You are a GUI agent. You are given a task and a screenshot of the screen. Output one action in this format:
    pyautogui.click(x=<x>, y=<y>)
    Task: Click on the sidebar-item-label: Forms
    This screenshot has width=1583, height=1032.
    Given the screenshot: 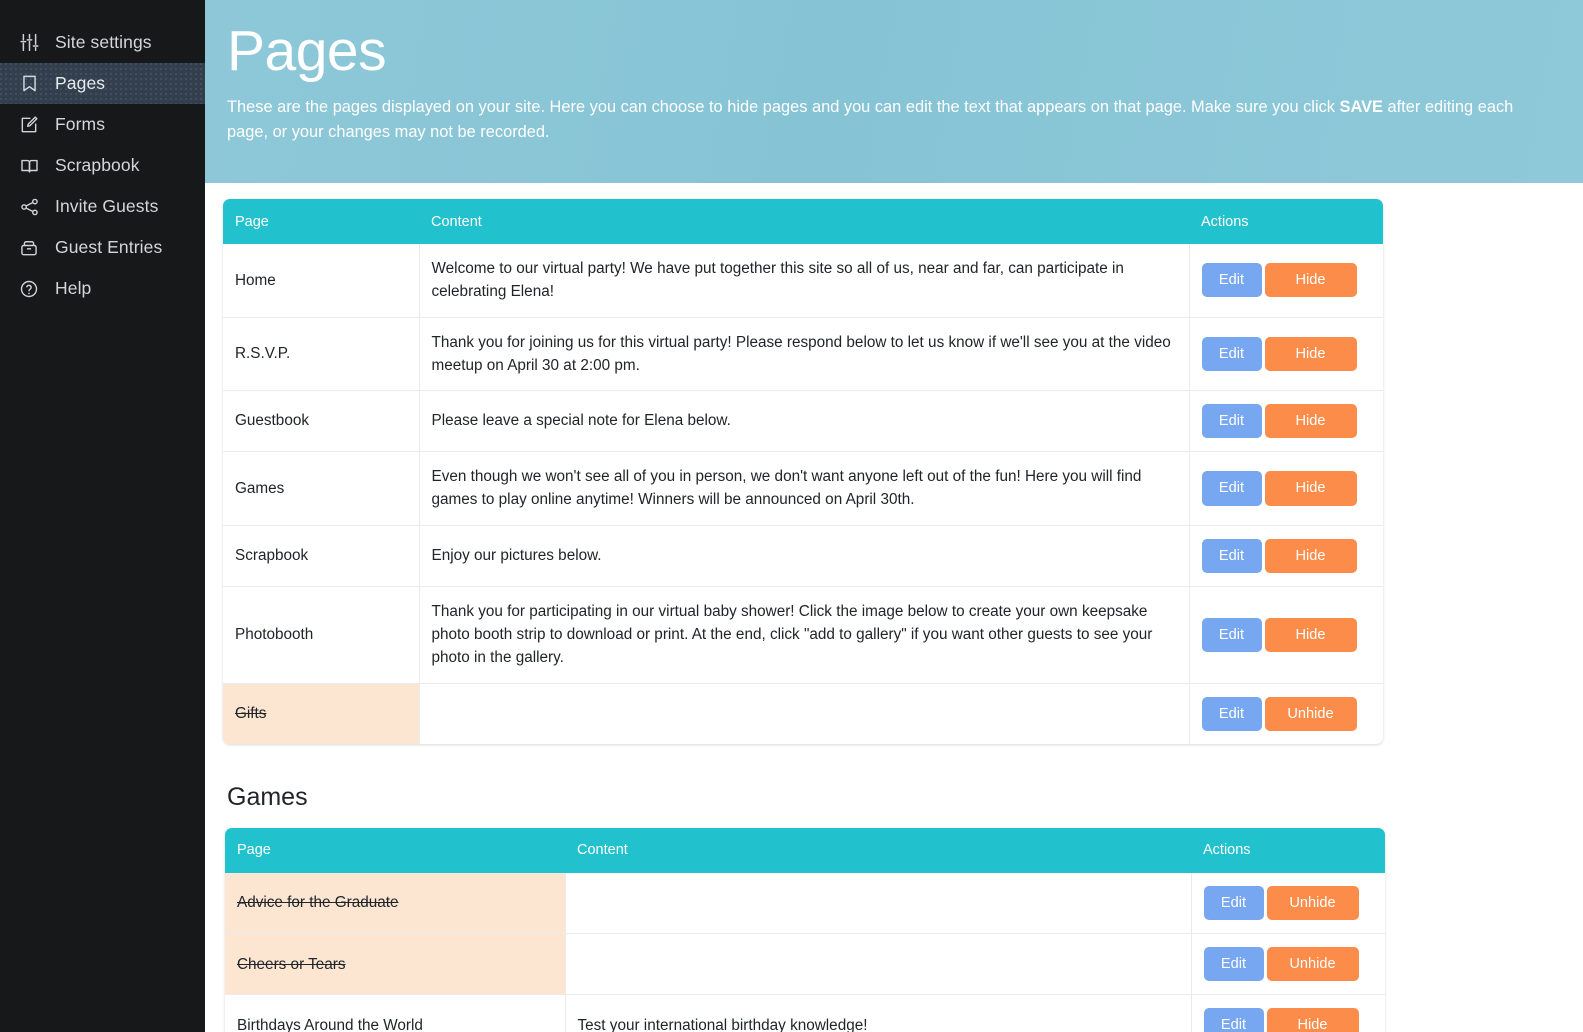 What is the action you would take?
    pyautogui.click(x=80, y=124)
    